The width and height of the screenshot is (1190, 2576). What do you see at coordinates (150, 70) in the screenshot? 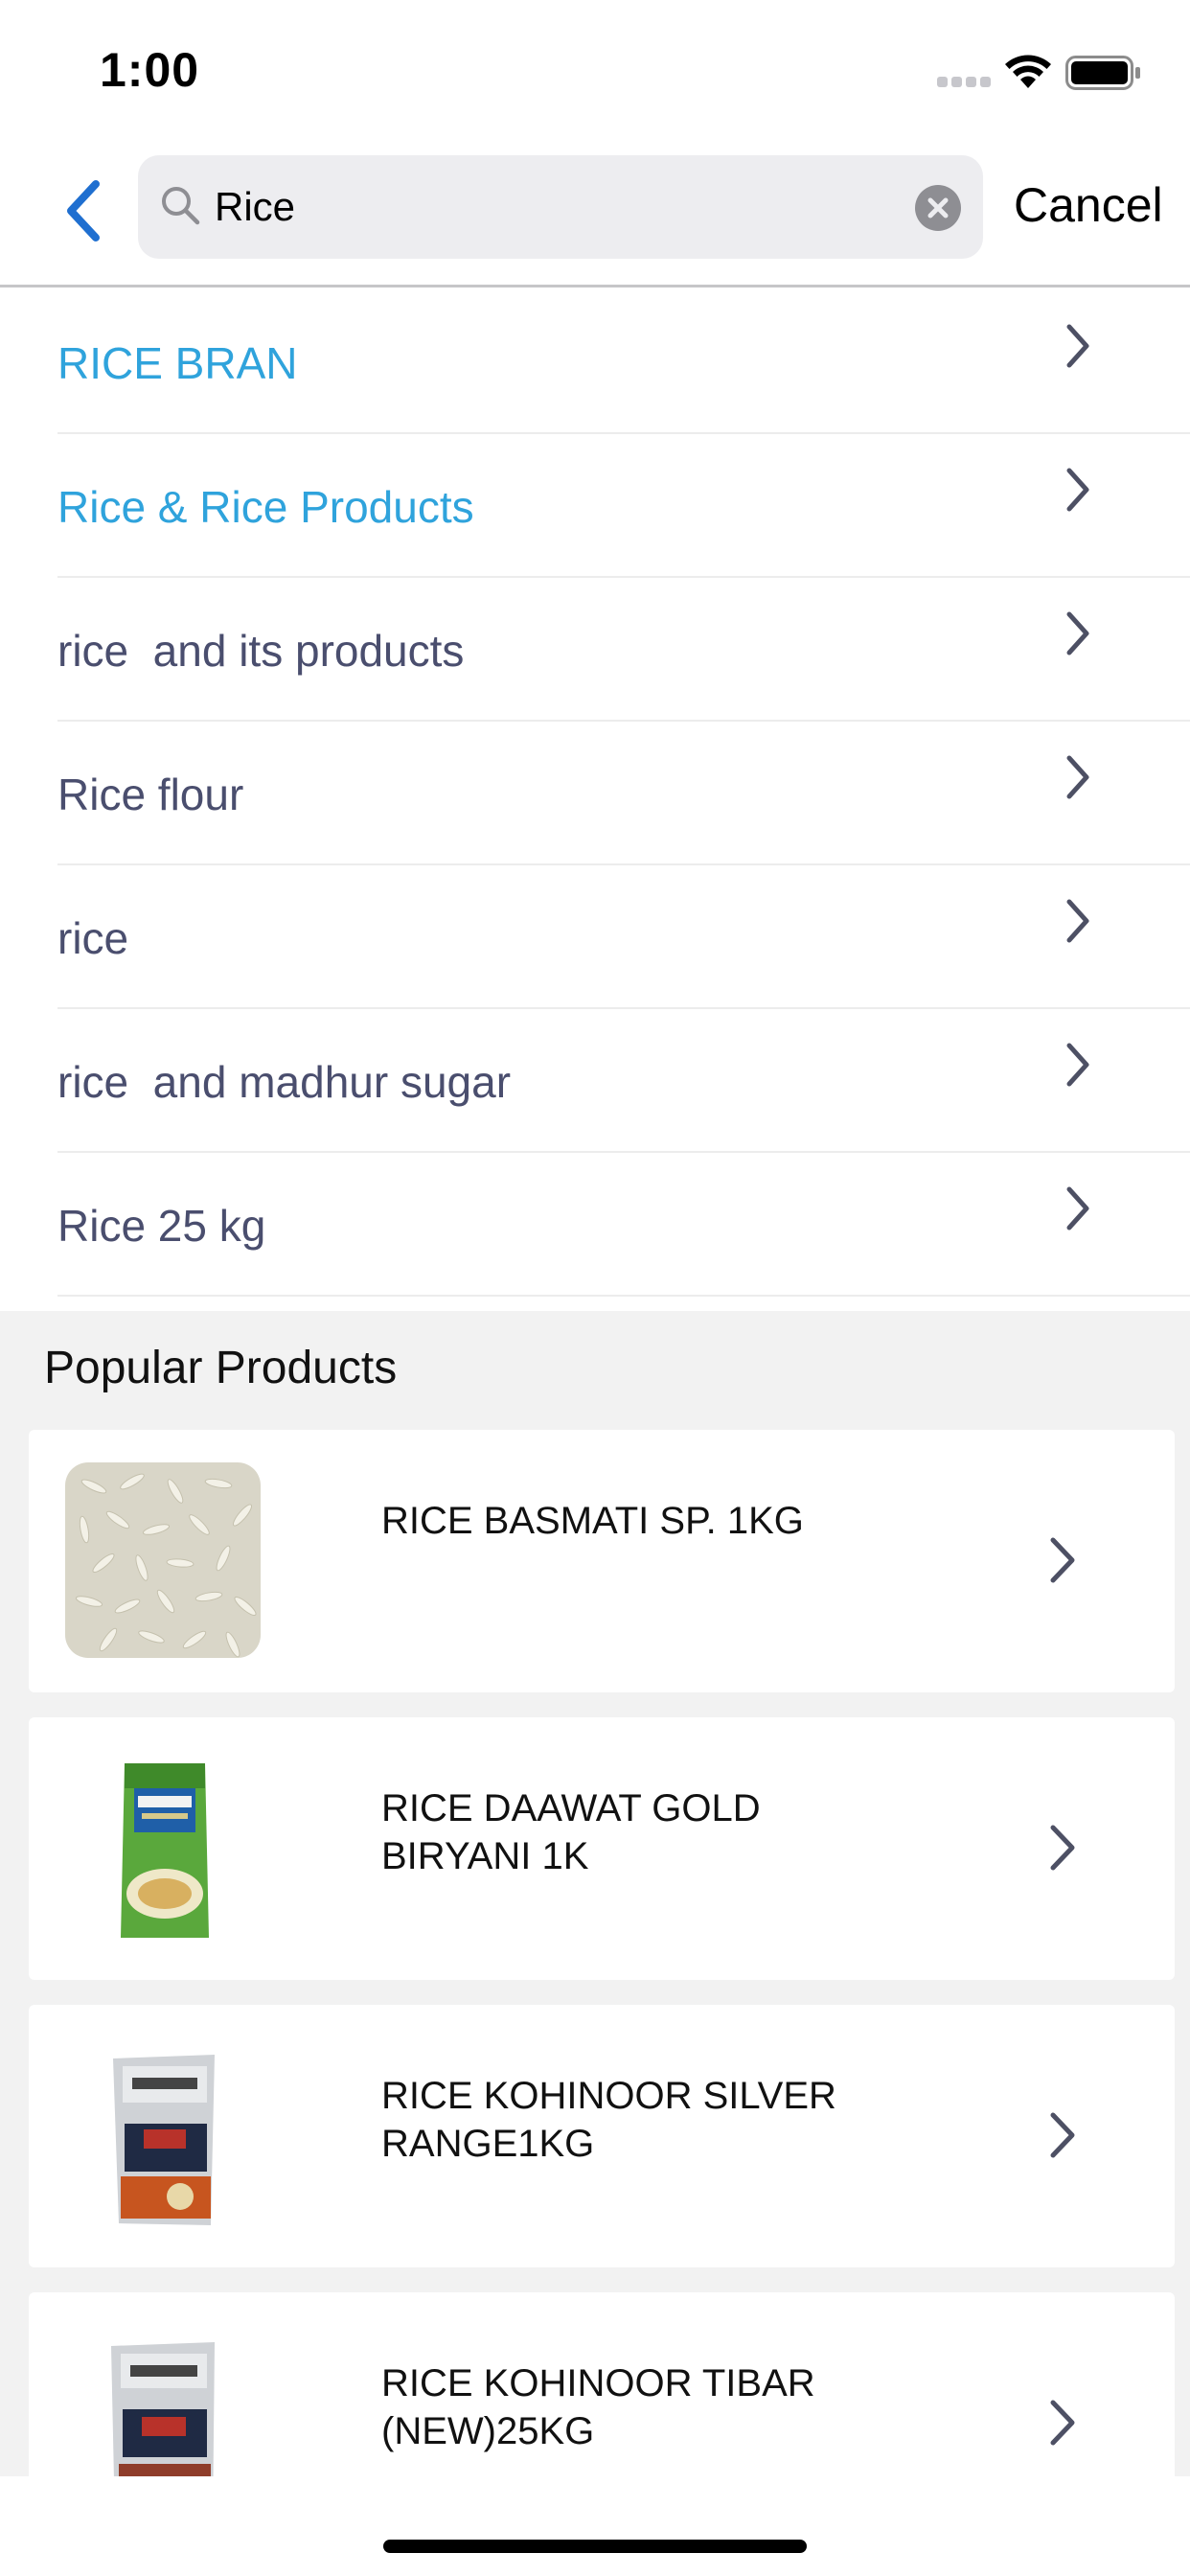
I see `status-time: 1:00` at bounding box center [150, 70].